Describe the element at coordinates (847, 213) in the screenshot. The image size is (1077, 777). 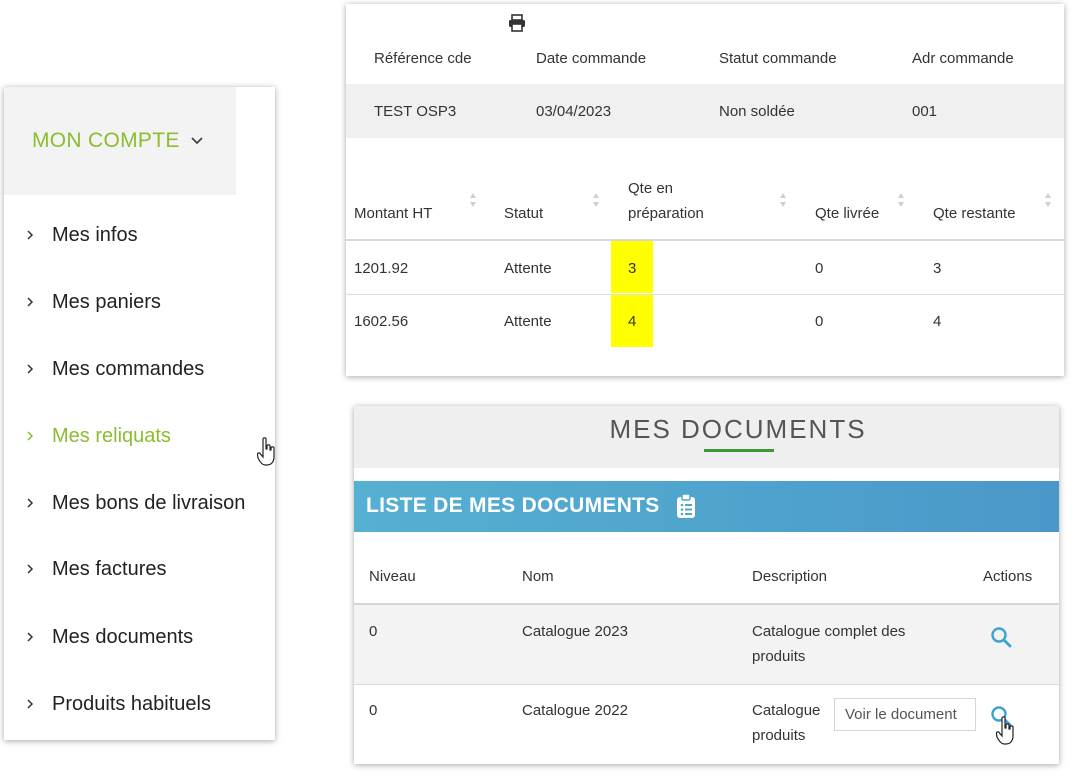
I see `col-header-qty-delivered: Qte livrée` at that location.